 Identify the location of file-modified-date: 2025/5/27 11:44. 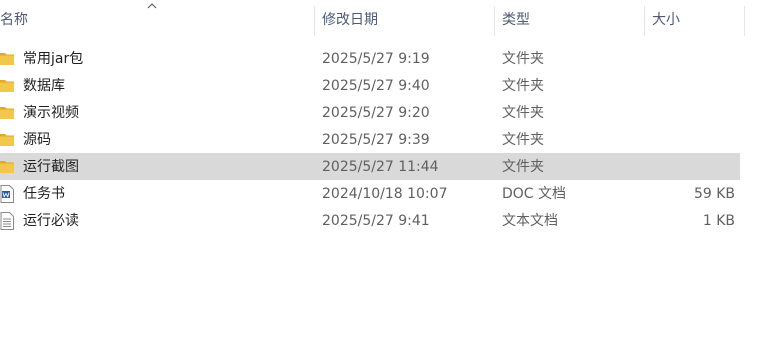
(380, 167).